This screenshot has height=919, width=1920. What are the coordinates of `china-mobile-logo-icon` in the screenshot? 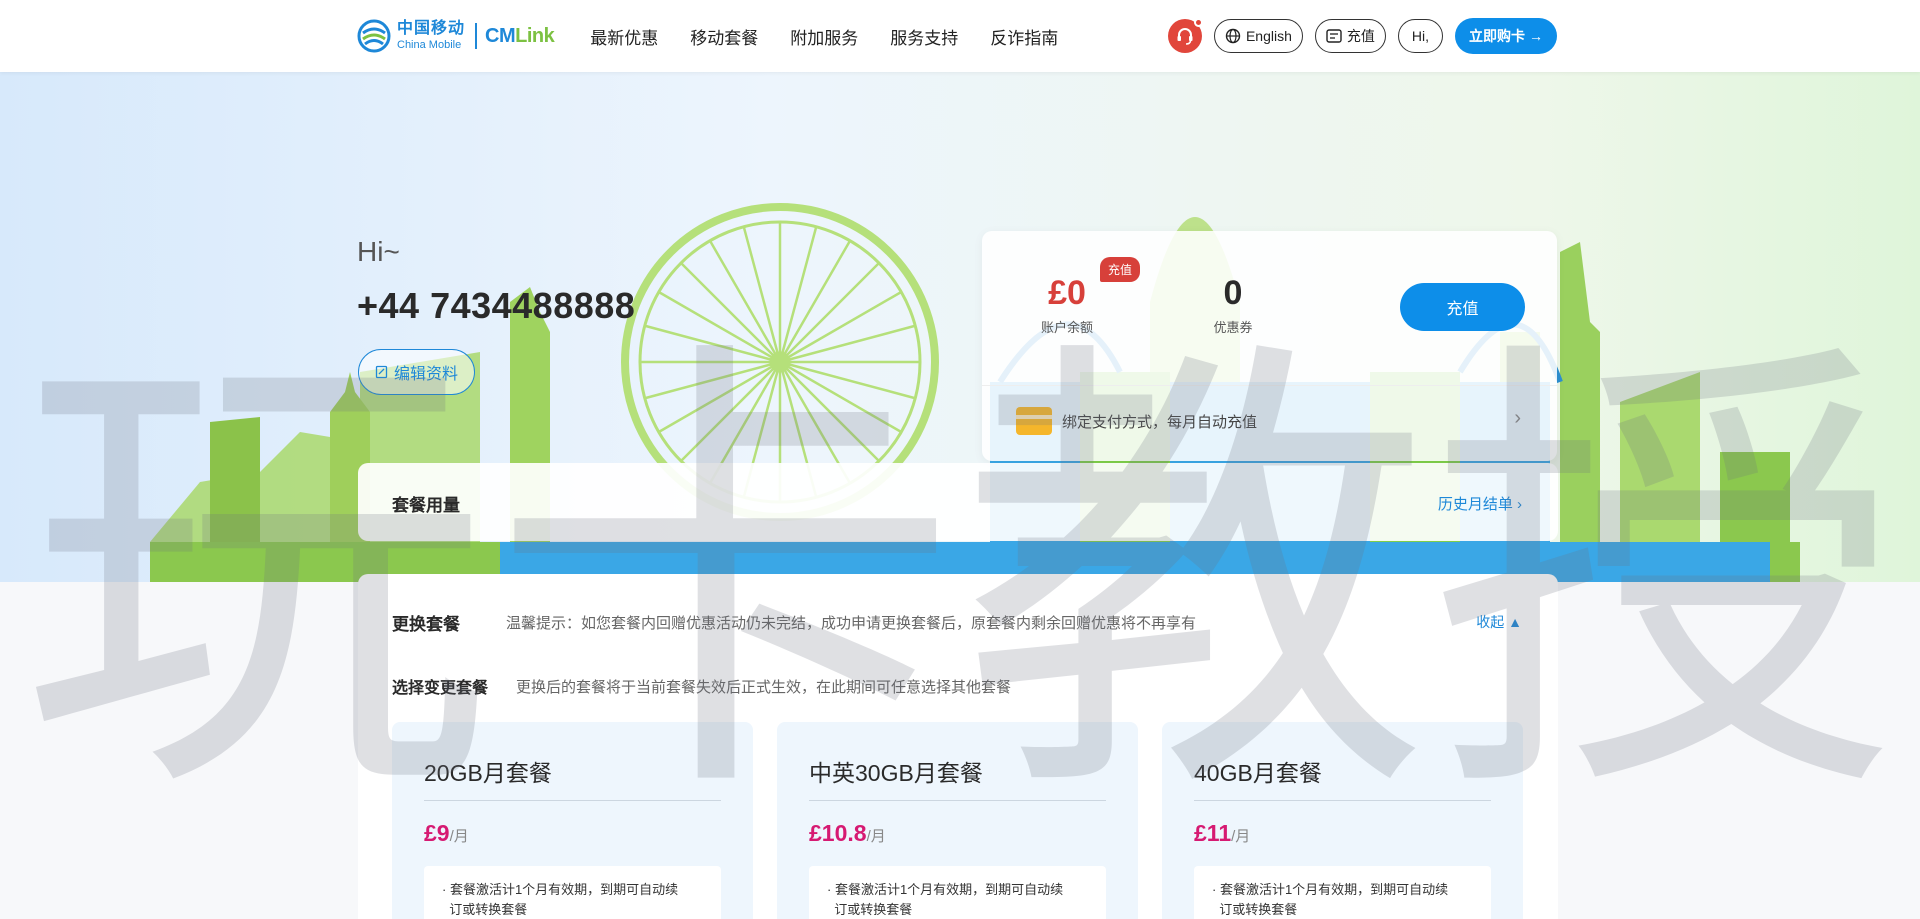 It's located at (374, 36).